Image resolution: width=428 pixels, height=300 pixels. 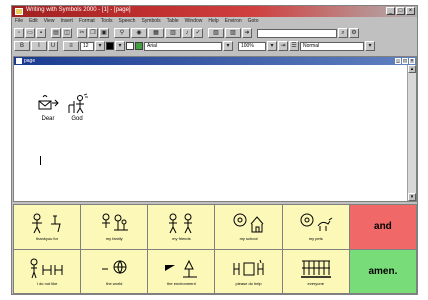 I want to click on symbol-word-dear: Dear, so click(x=48, y=107).